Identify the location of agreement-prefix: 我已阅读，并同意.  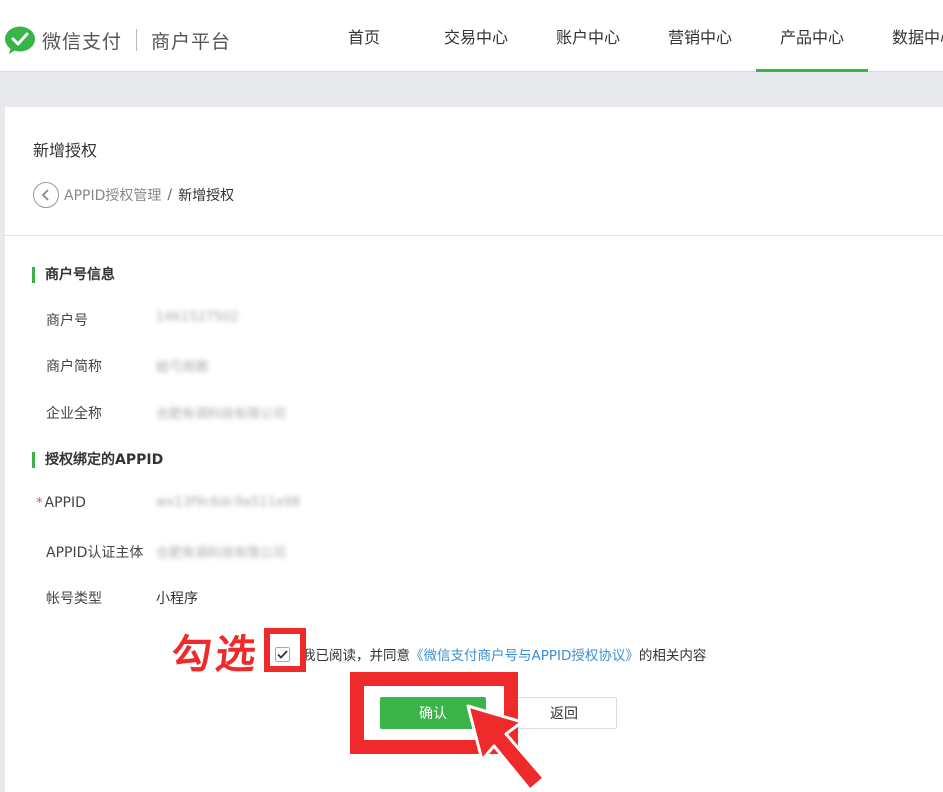
(356, 656).